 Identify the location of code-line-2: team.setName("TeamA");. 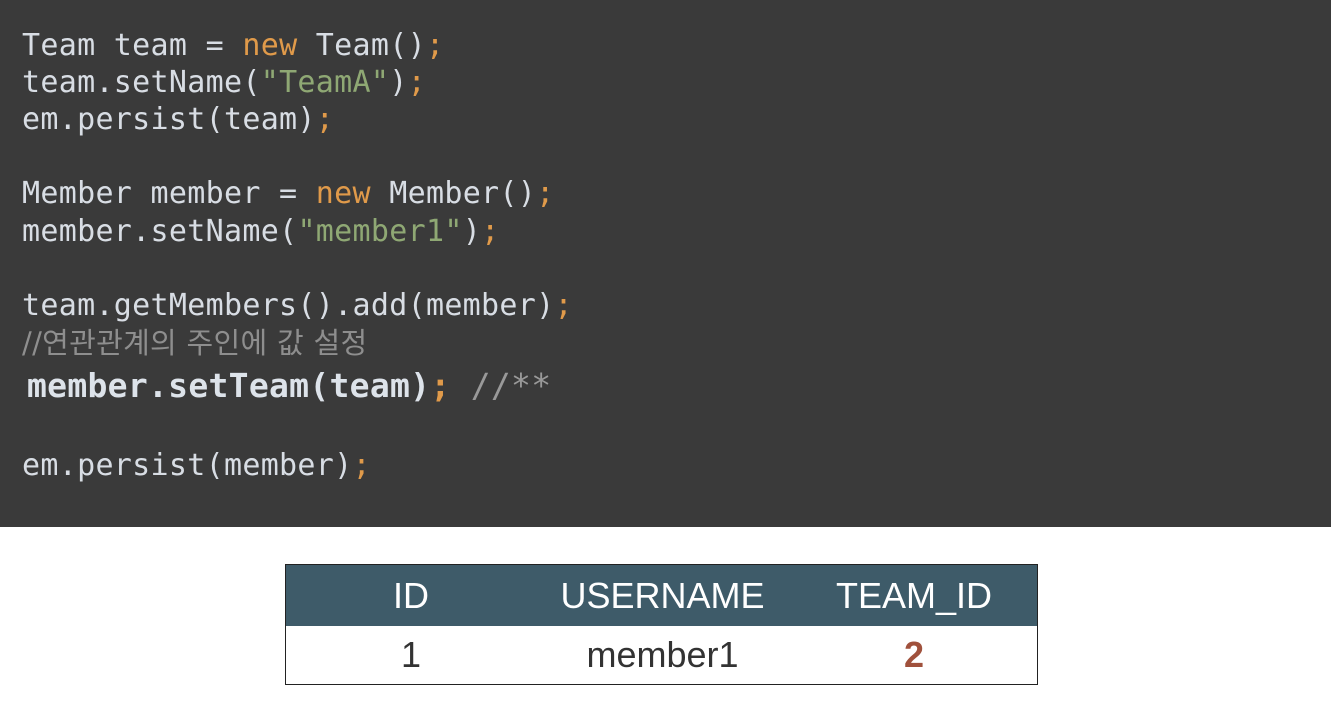
(224, 83).